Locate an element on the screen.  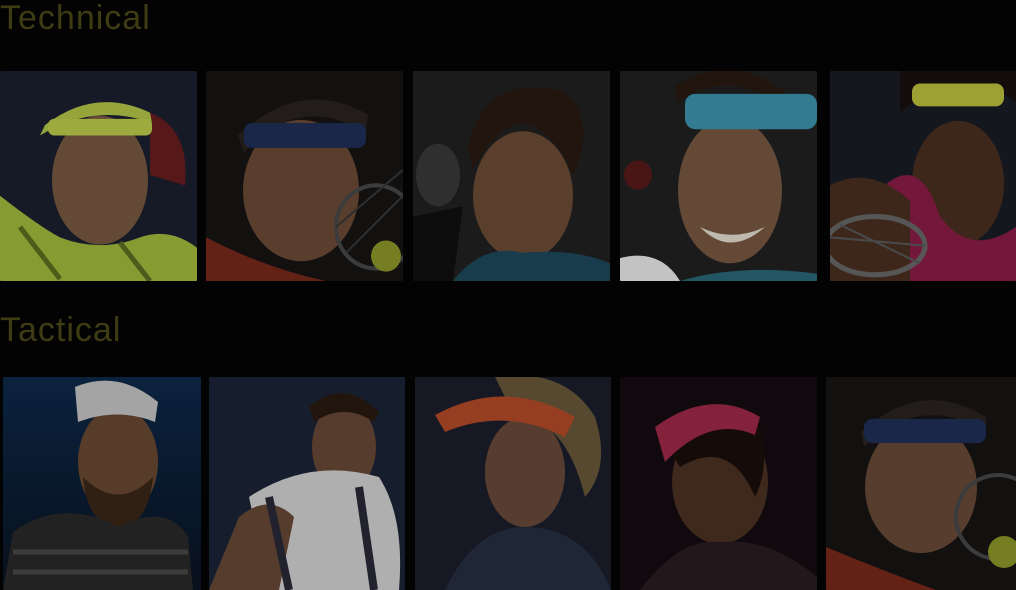
section-title-technical: Technical is located at coordinates (75, 18).